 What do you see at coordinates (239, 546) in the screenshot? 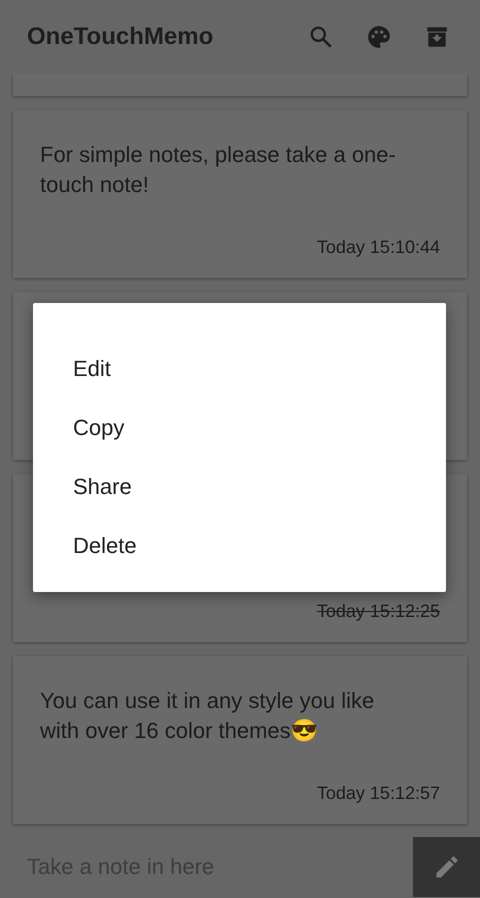
I see `menu-item: Delete` at bounding box center [239, 546].